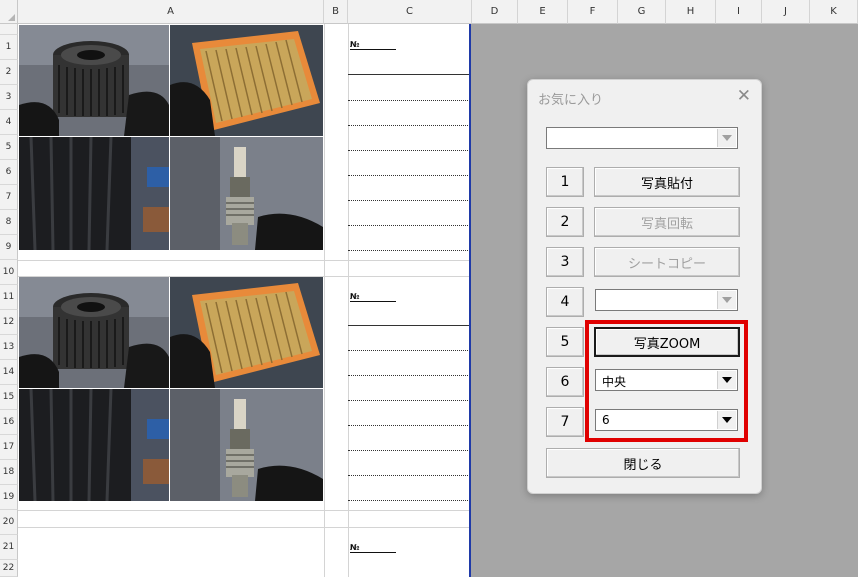  I want to click on close-icon: ✕, so click(744, 96).